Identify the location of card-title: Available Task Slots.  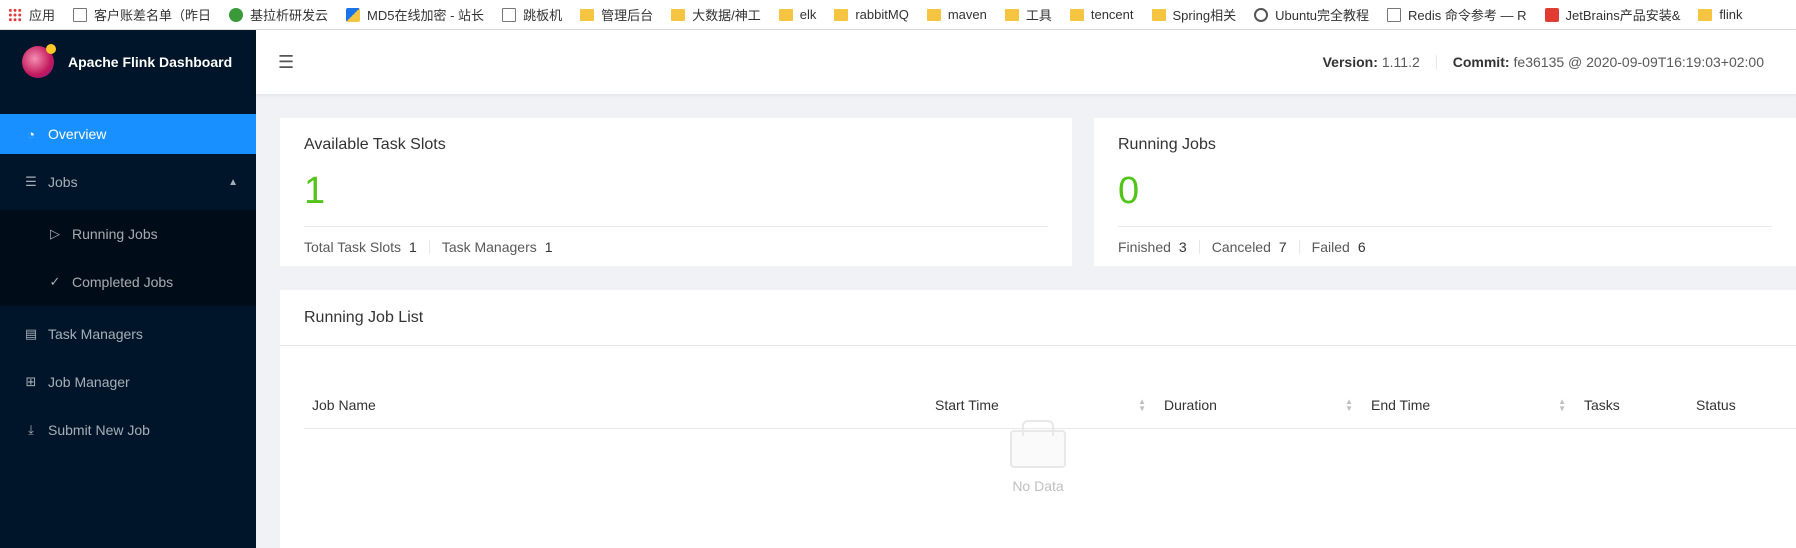
(375, 144).